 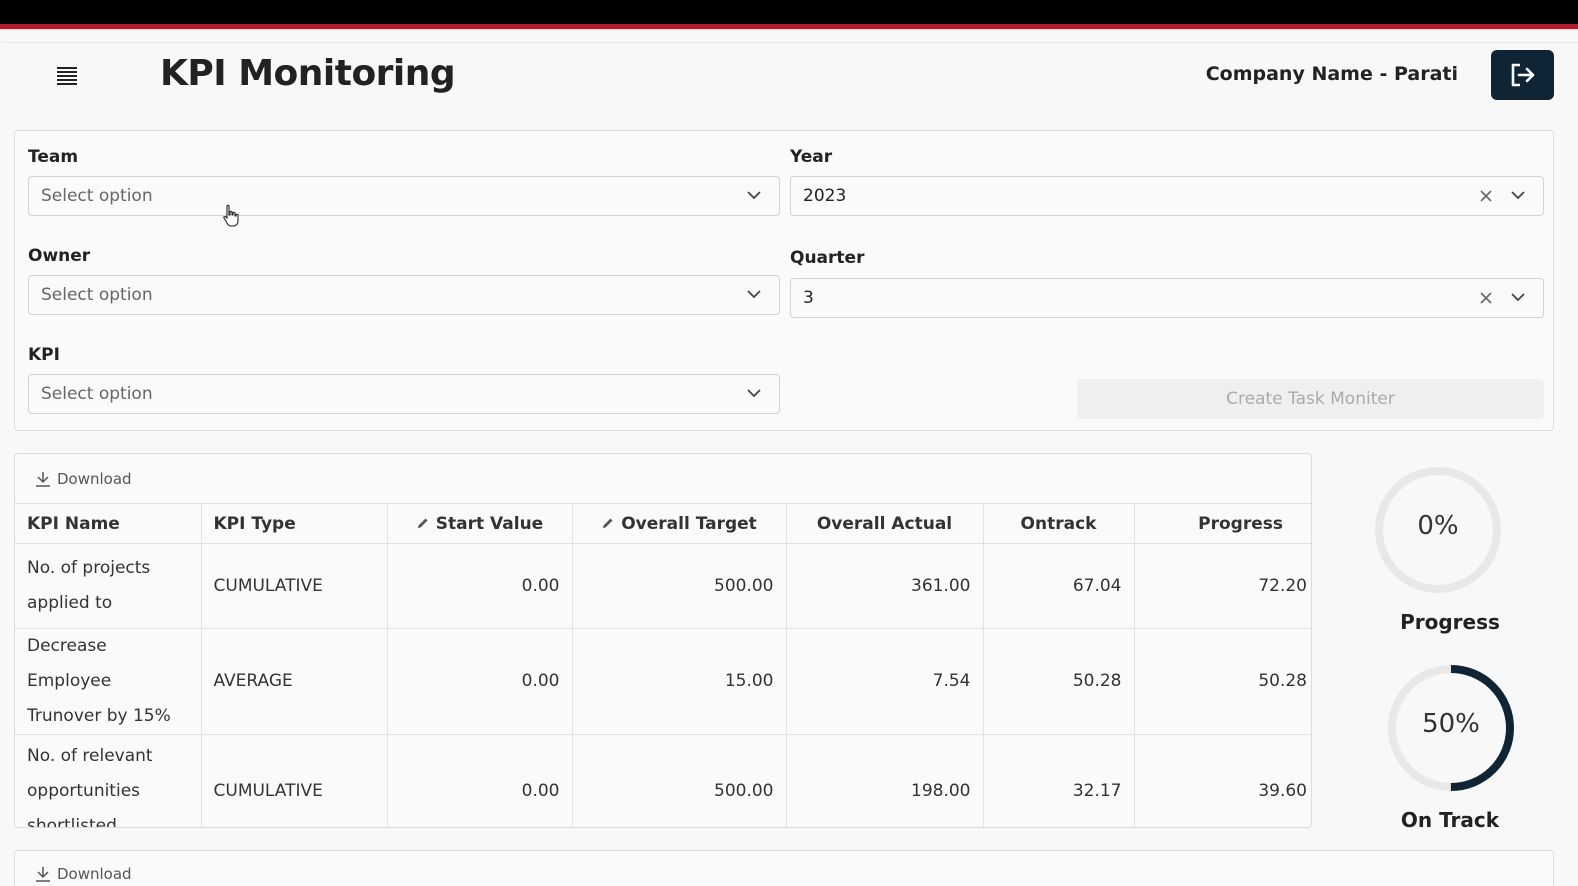 I want to click on second-table-card: Download, so click(x=784, y=868).